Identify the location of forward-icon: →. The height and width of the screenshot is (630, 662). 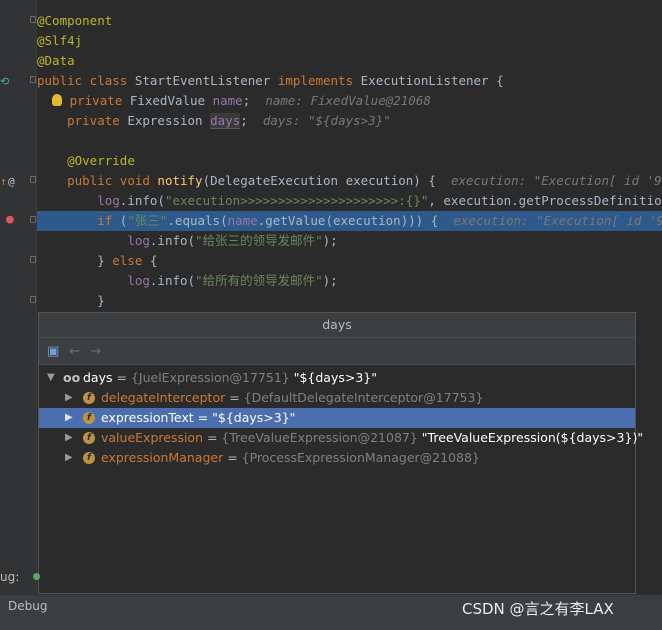
(95, 351).